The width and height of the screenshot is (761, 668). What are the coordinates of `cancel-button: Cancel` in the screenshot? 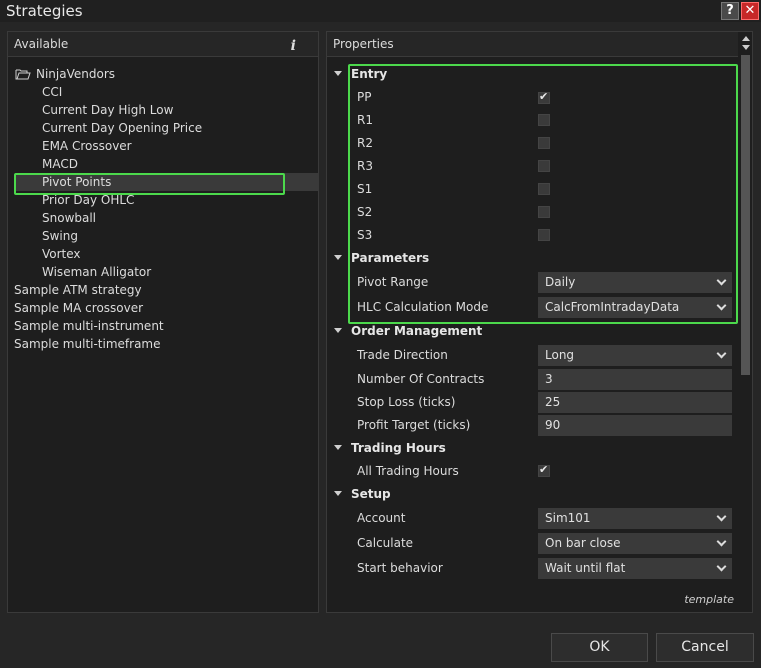 It's located at (705, 647).